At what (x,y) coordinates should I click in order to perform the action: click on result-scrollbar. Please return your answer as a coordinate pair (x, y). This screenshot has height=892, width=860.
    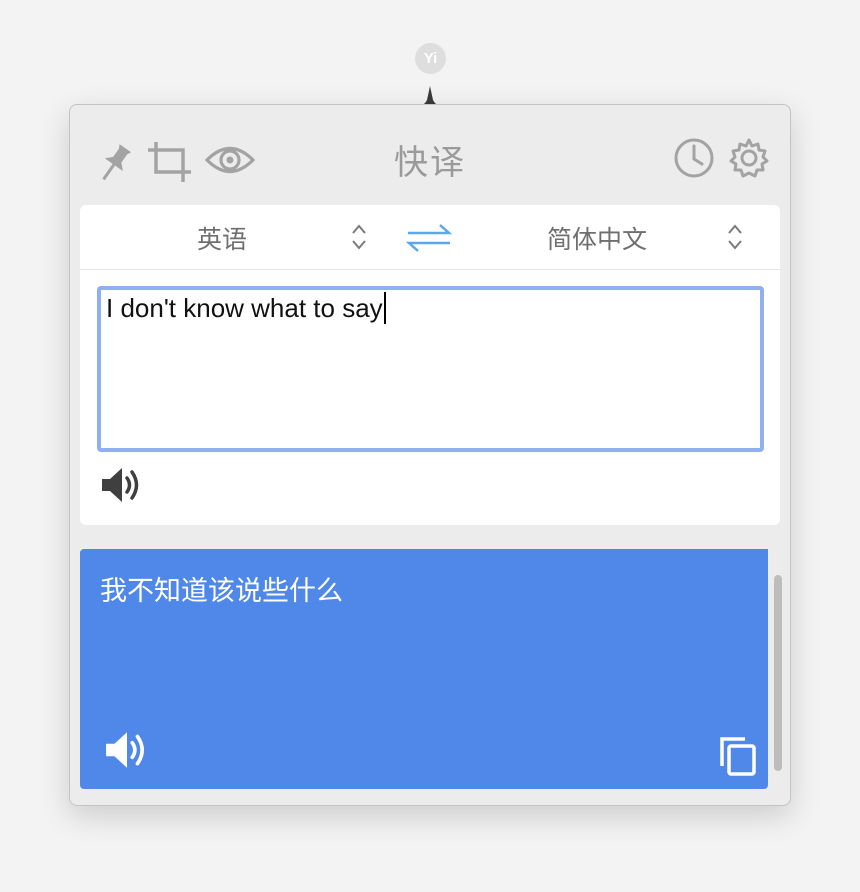
    Looking at the image, I should click on (778, 673).